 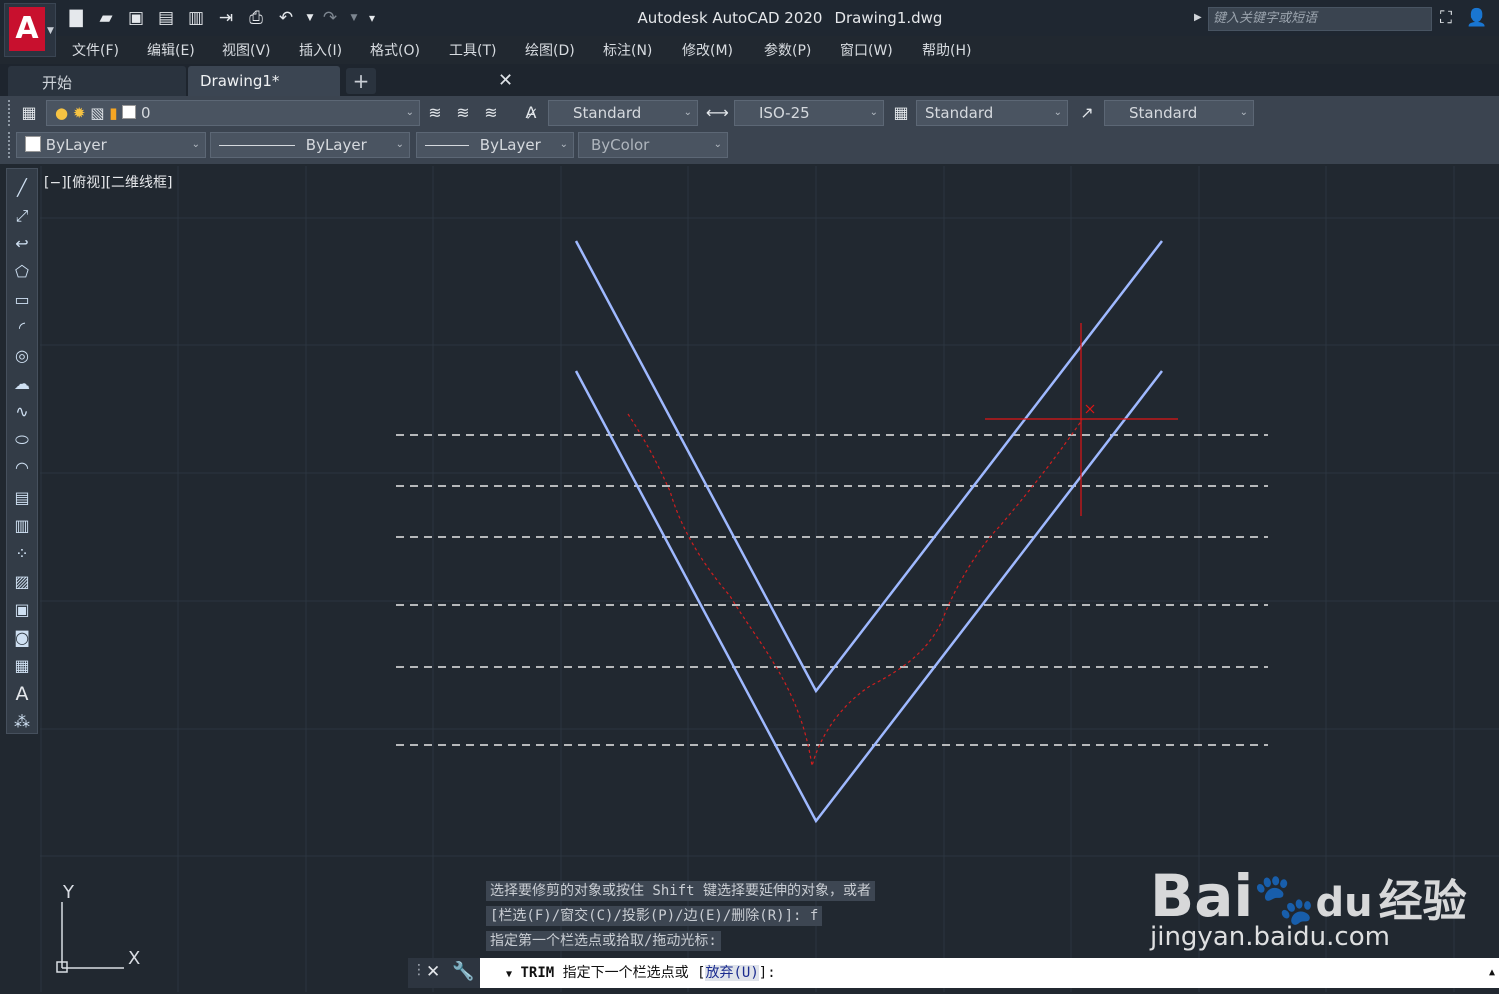 What do you see at coordinates (22, 554) in the screenshot?
I see `point-icon: ⁘` at bounding box center [22, 554].